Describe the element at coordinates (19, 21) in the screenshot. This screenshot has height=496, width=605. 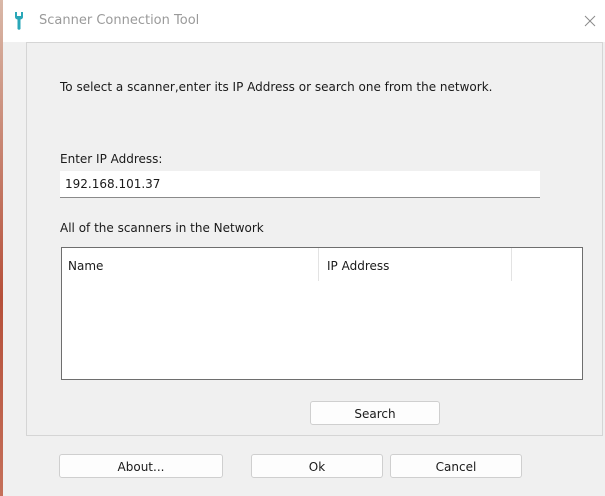
I see `wrench-icon` at that location.